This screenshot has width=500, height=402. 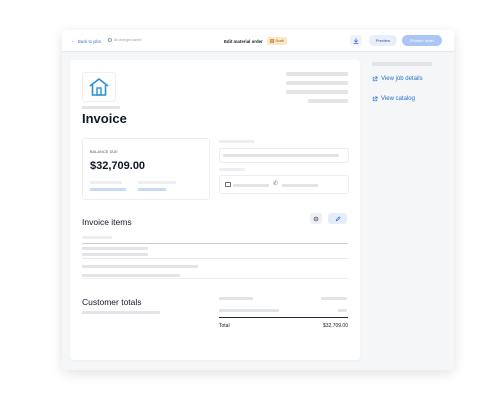 I want to click on balance-due-label: BALANCE DUE, so click(x=104, y=152).